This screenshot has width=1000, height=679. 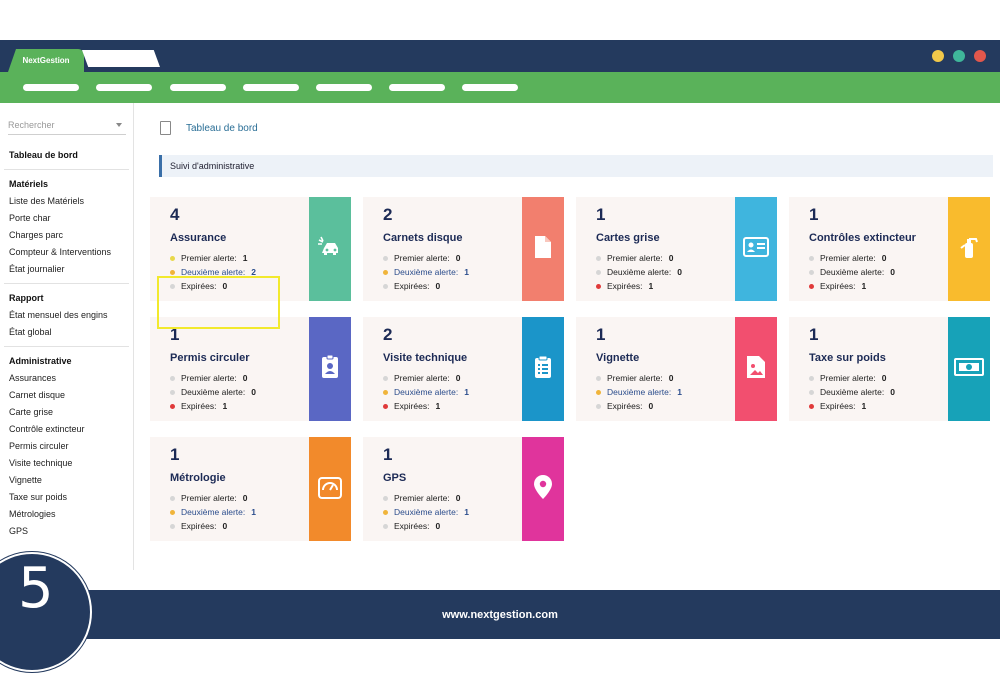 What do you see at coordinates (394, 478) in the screenshot?
I see `card-title: GPS` at bounding box center [394, 478].